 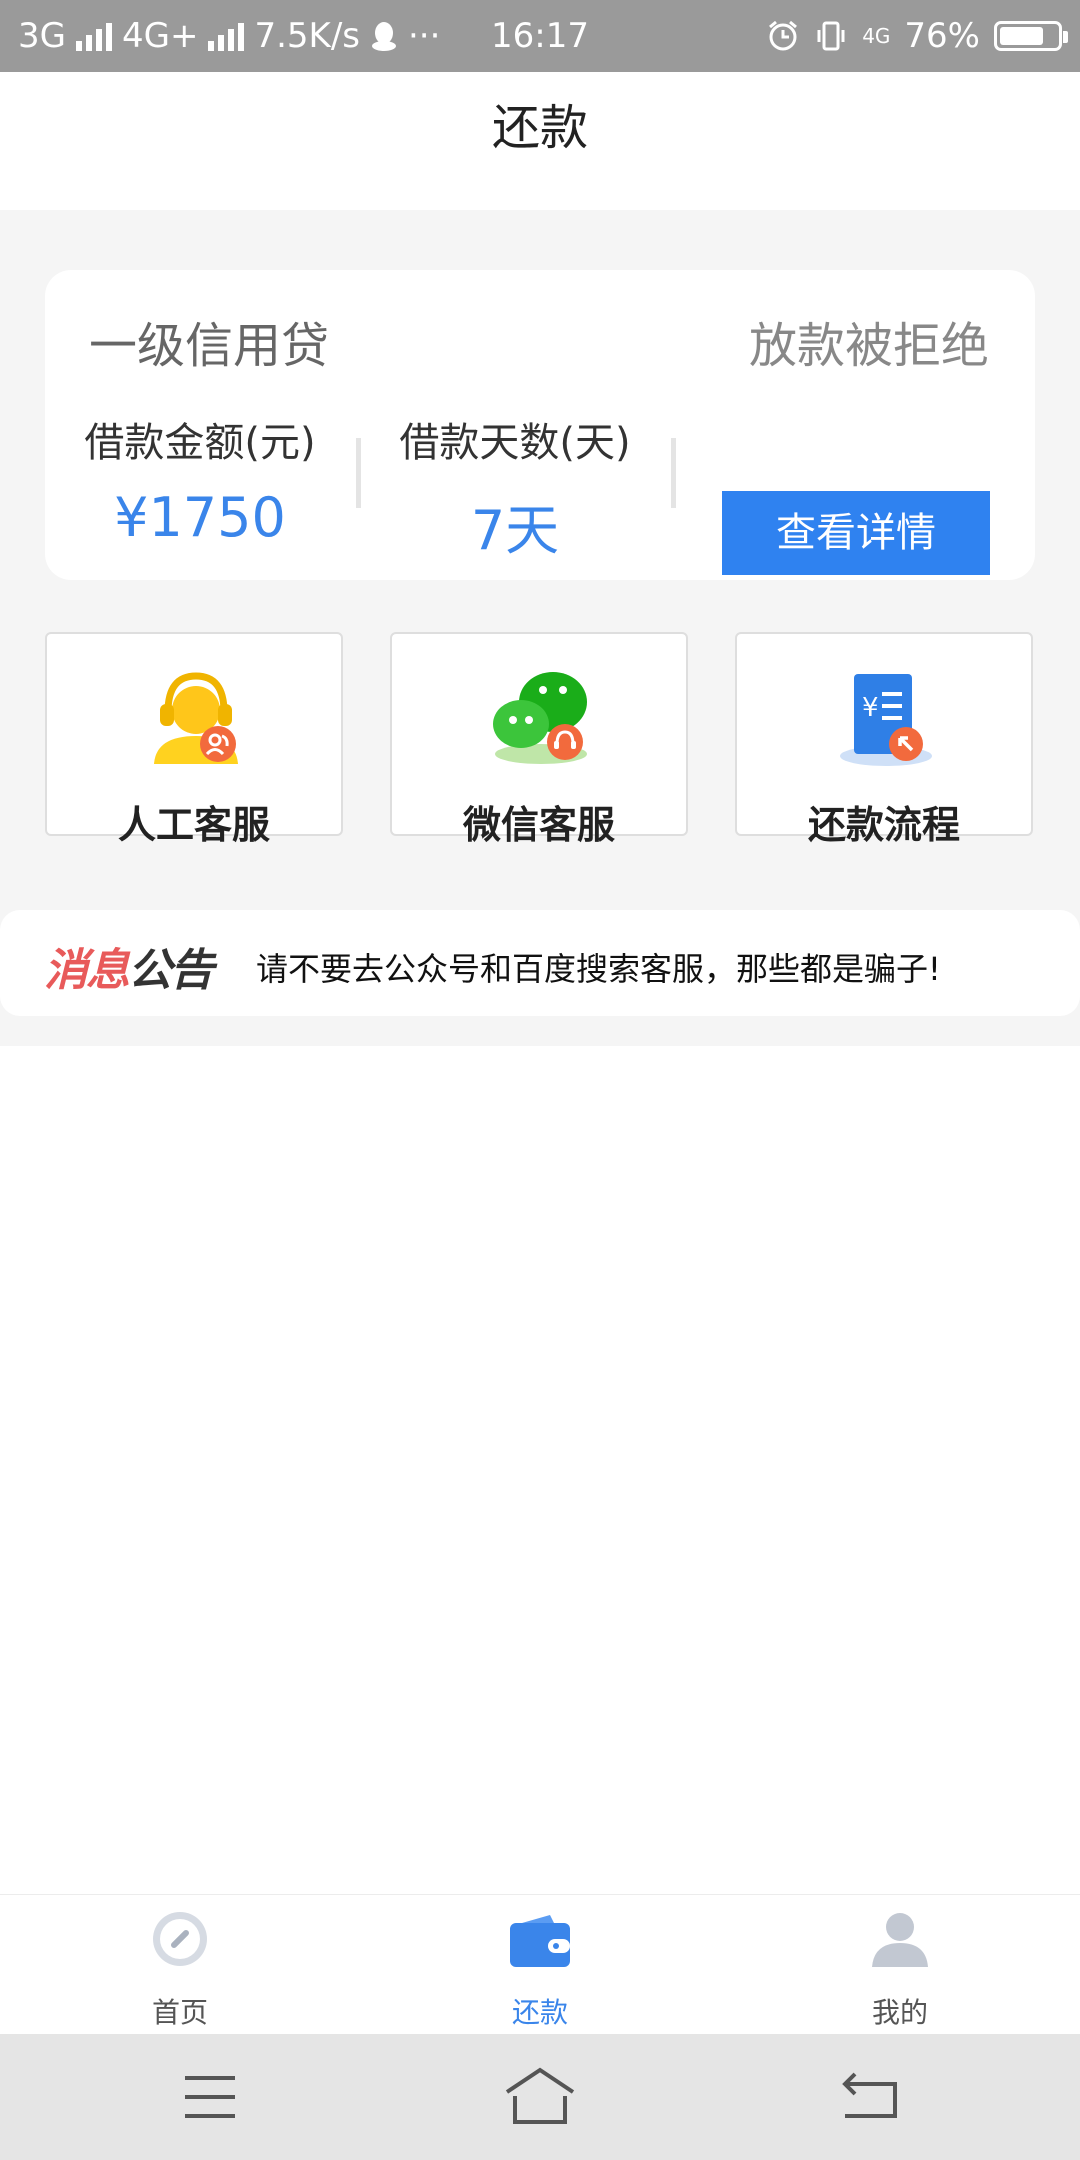 I want to click on tab-home: 首页, so click(x=180, y=1965).